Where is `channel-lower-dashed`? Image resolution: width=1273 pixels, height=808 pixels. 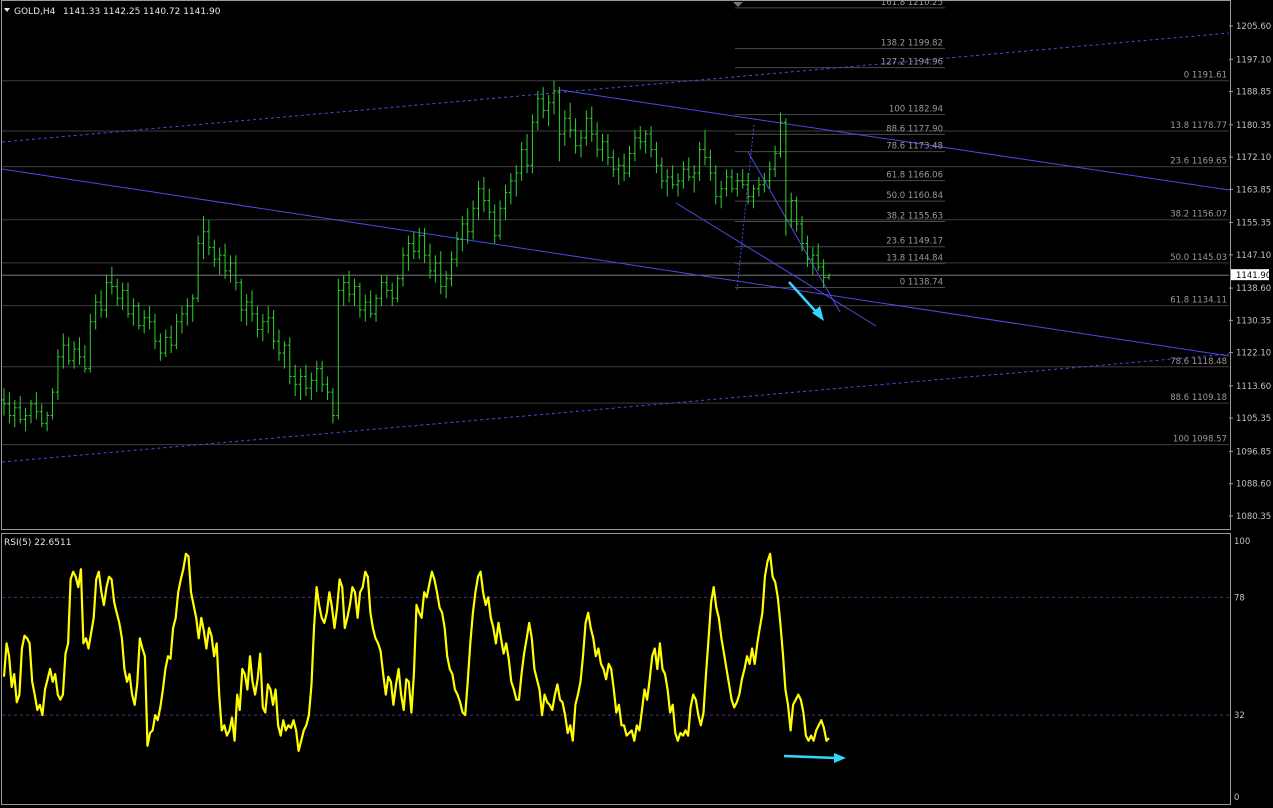 channel-lower-dashed is located at coordinates (615, 408).